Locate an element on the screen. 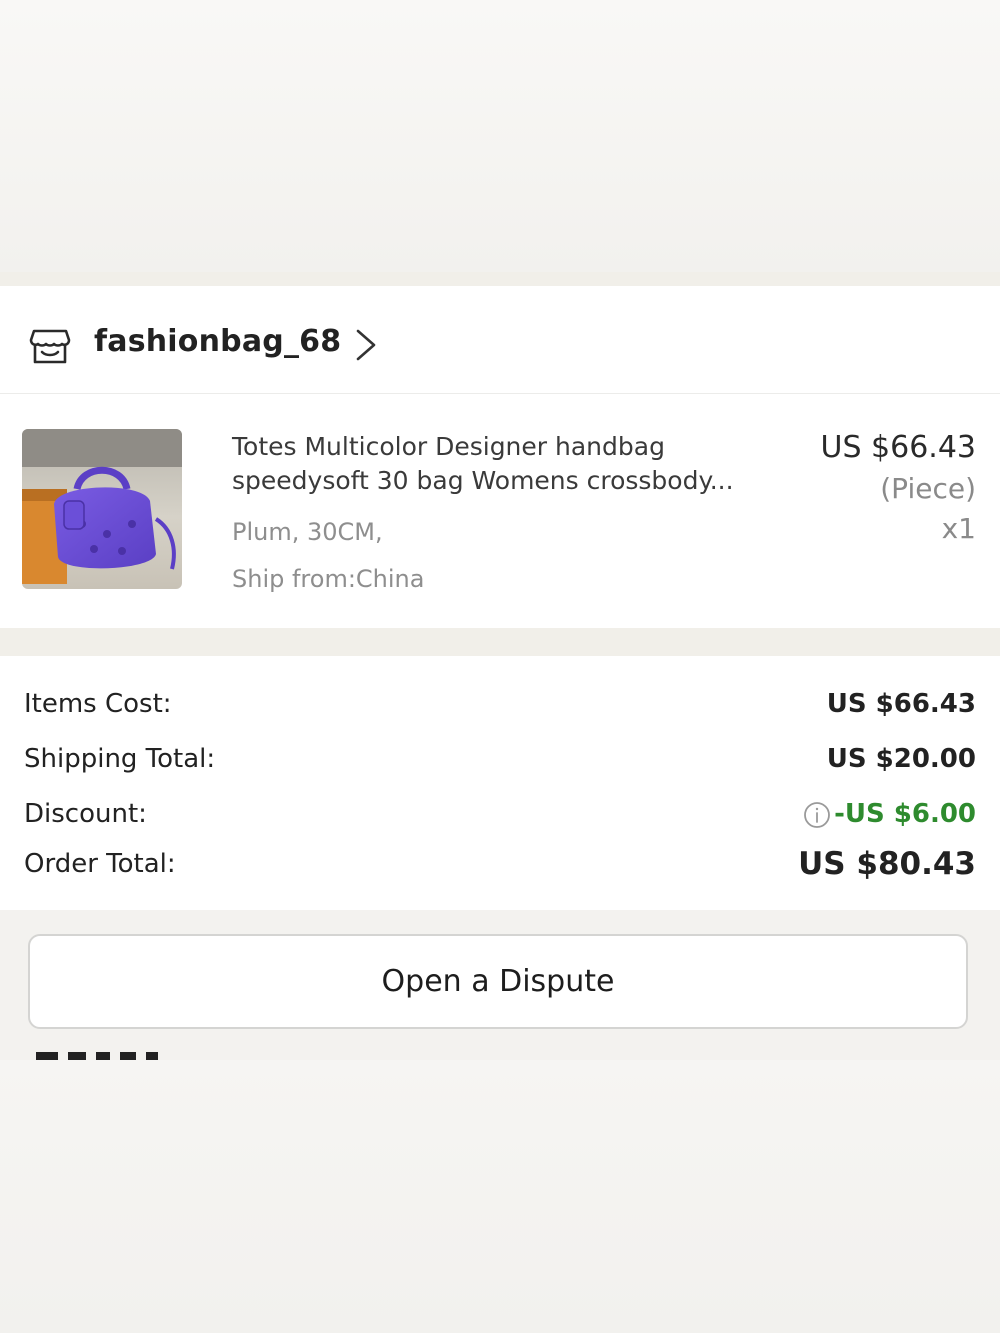  store-name: fashionbag_68 is located at coordinates (217, 341).